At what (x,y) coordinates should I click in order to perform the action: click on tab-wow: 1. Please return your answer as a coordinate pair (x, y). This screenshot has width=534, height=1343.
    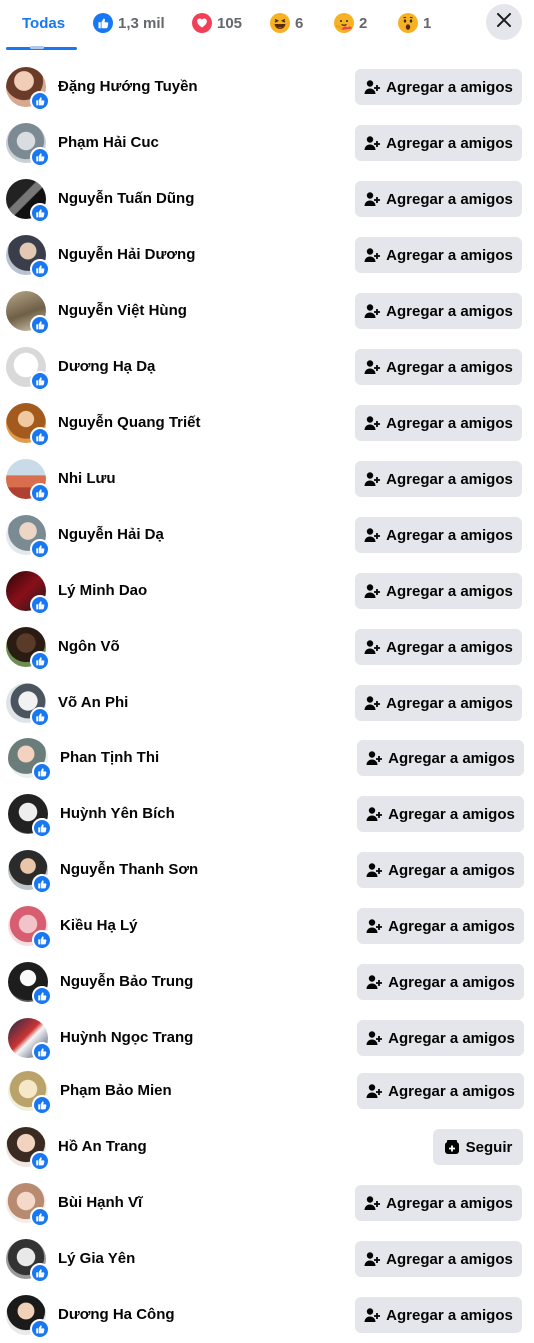
    Looking at the image, I should click on (414, 23).